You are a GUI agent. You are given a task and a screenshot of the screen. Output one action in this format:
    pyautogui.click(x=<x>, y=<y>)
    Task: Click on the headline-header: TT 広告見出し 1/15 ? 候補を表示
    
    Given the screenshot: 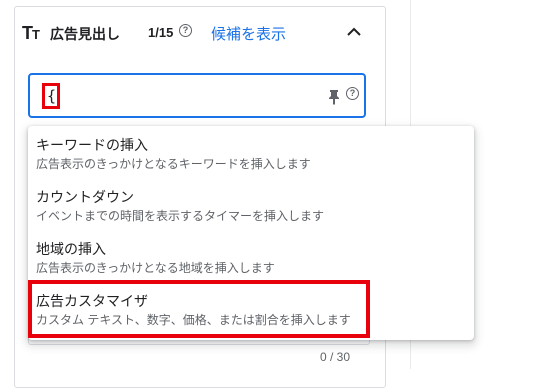 What is the action you would take?
    pyautogui.click(x=192, y=36)
    